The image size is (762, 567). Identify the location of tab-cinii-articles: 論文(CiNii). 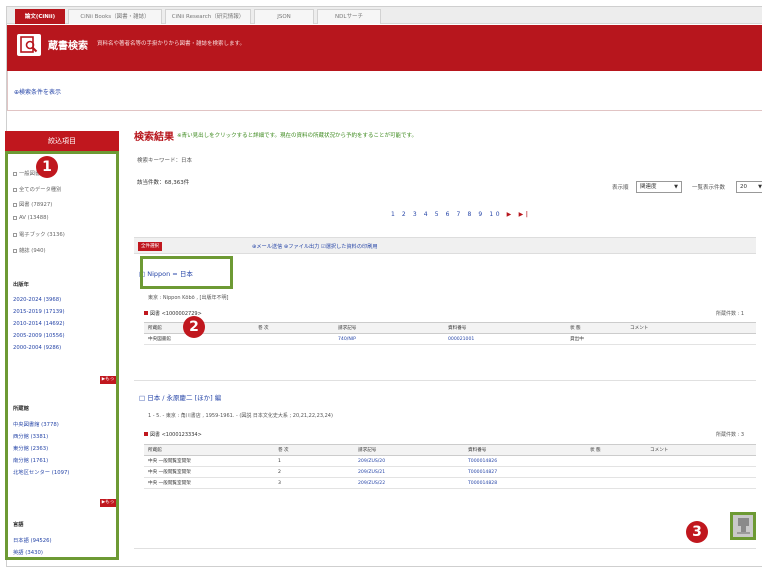
(40, 16).